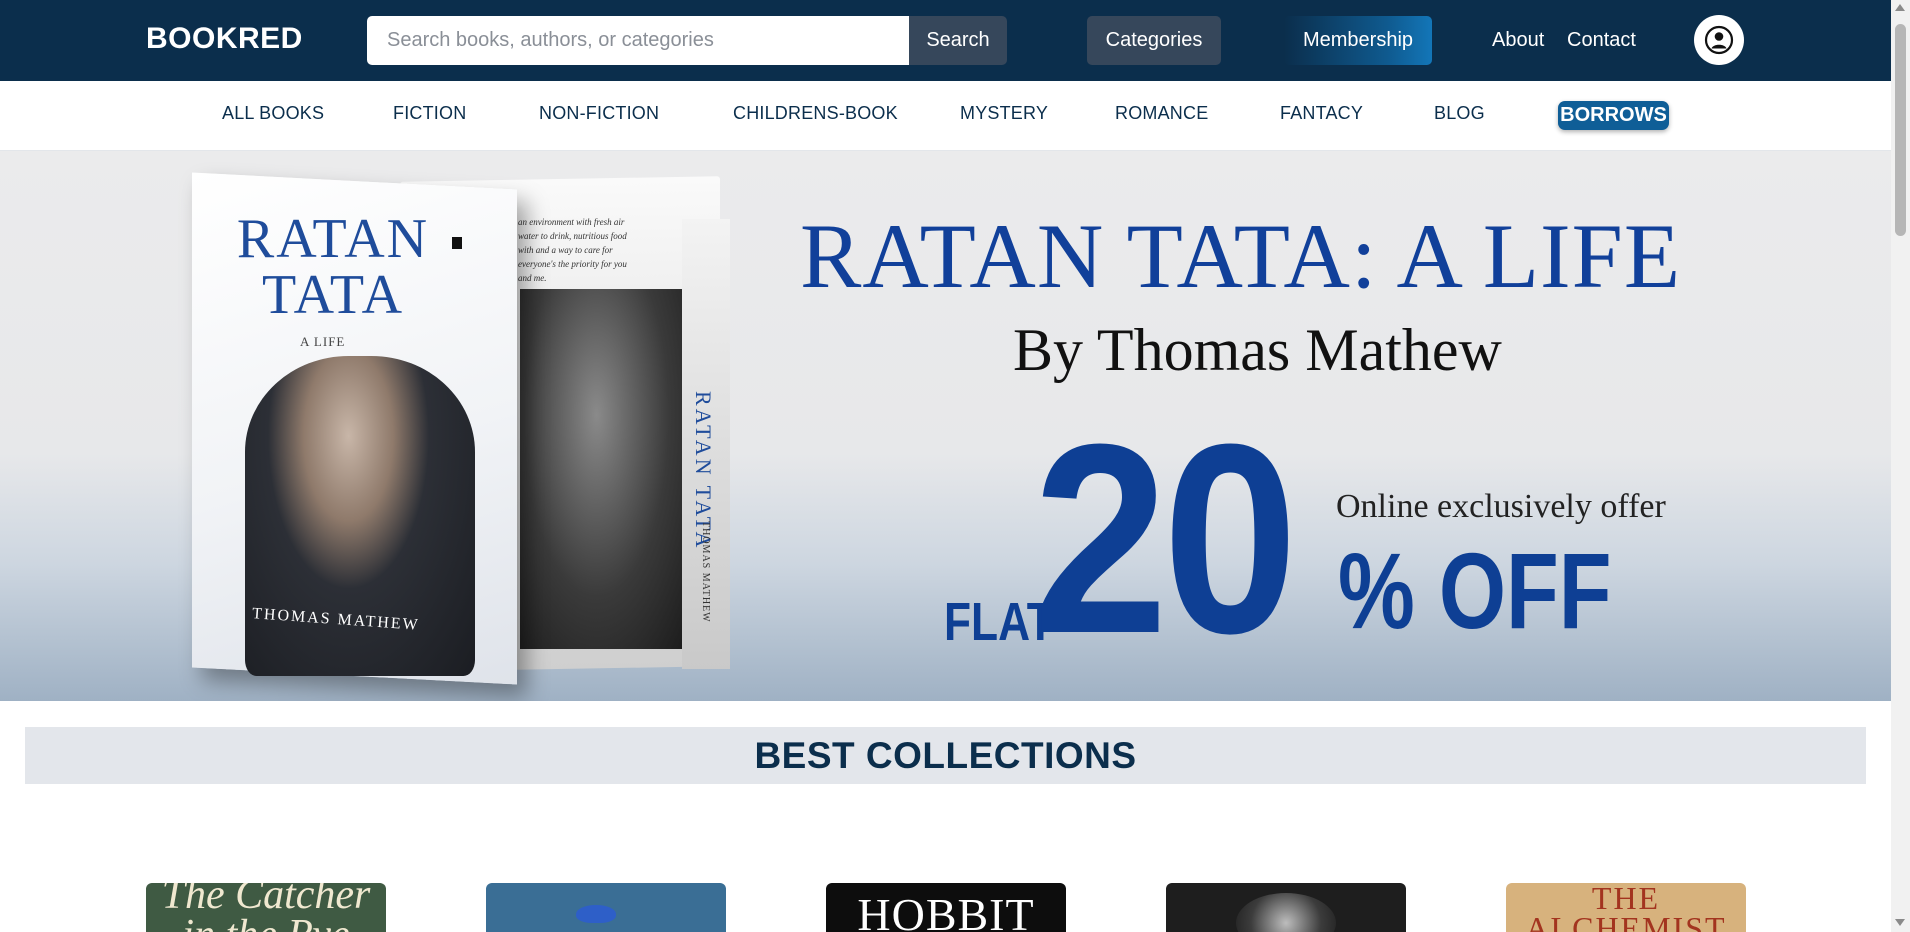 The width and height of the screenshot is (1910, 932). I want to click on cover-title: RATAN TATA, so click(333, 267).